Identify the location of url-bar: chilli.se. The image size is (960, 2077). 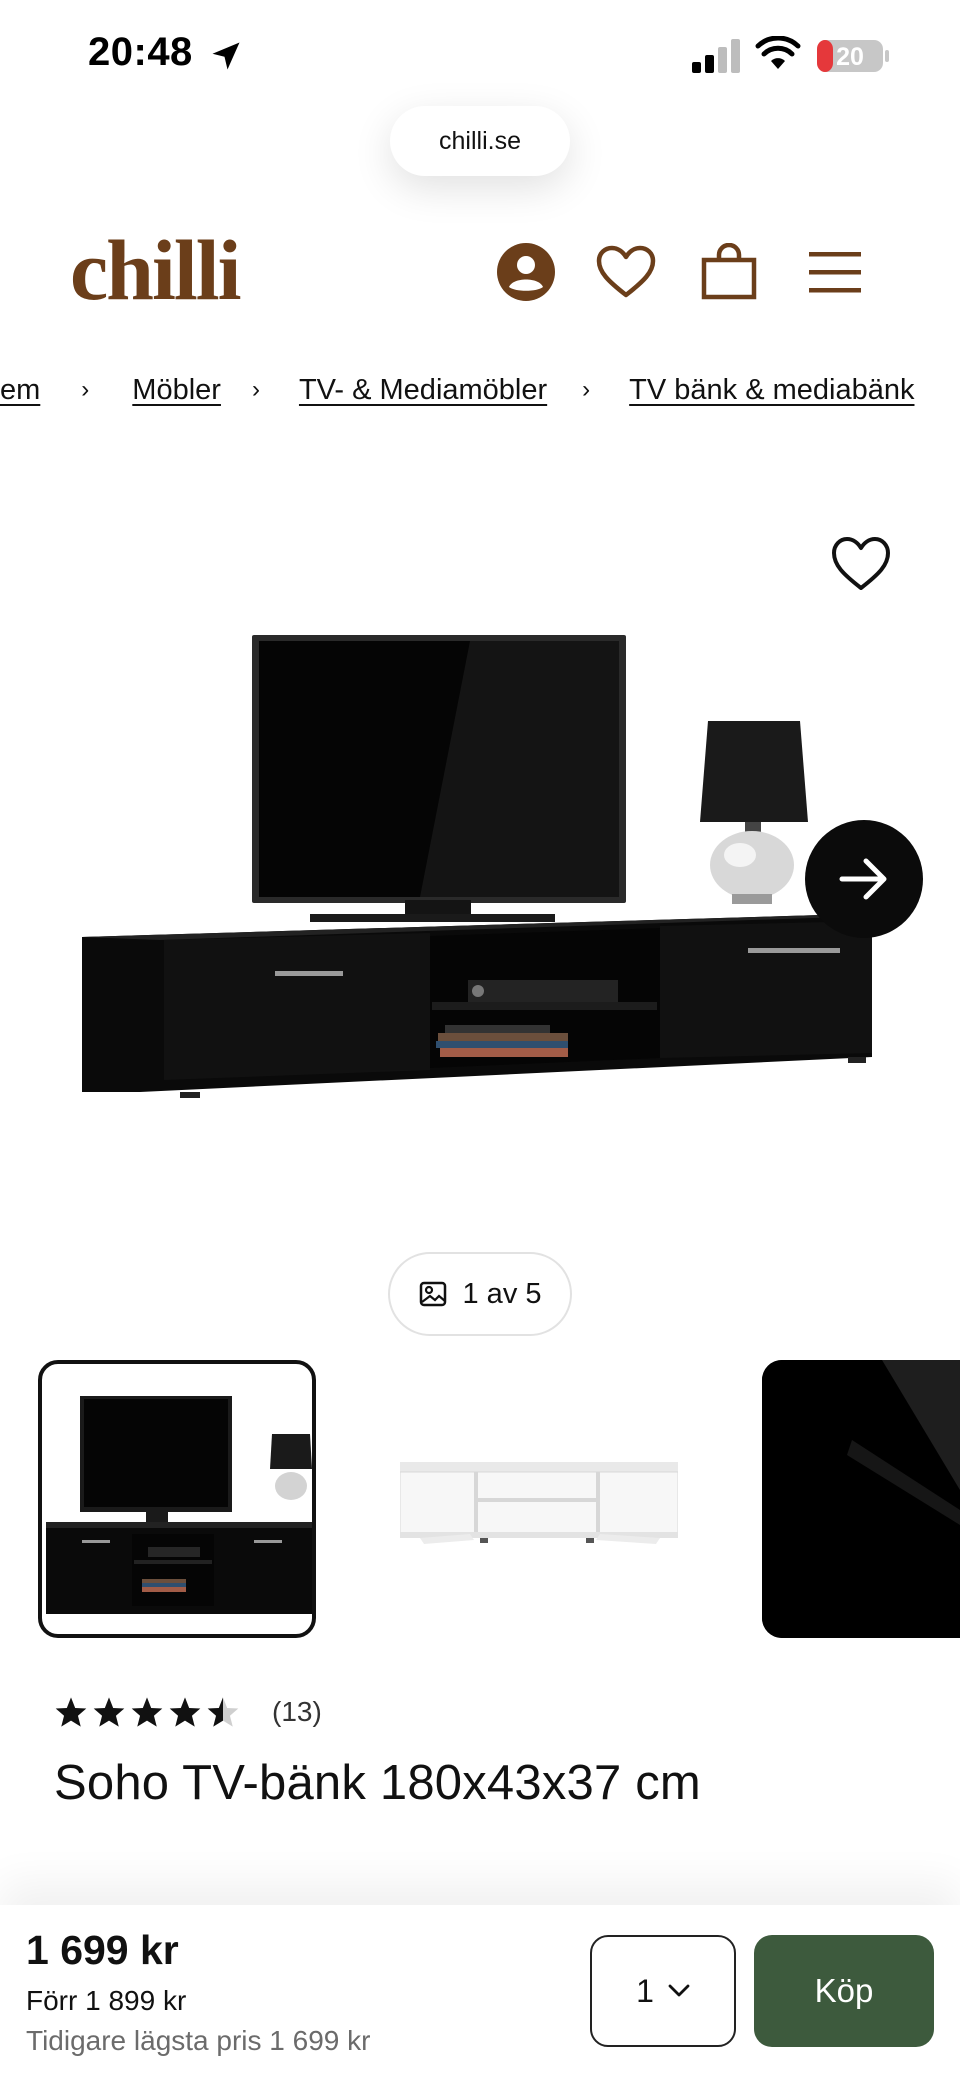
(480, 141).